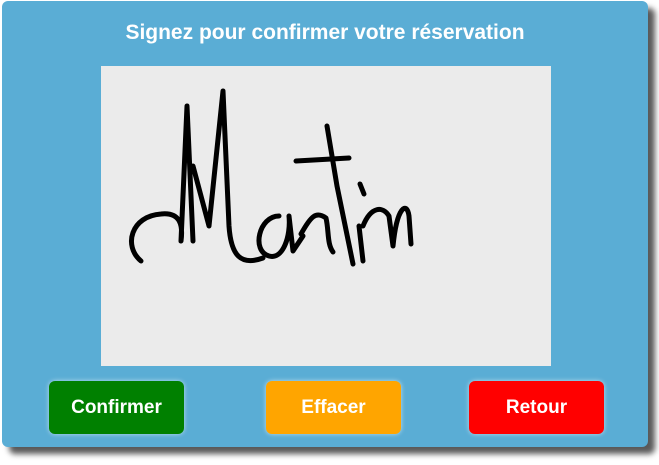 Image resolution: width=659 pixels, height=465 pixels. I want to click on clear-button: Effacer, so click(333, 407).